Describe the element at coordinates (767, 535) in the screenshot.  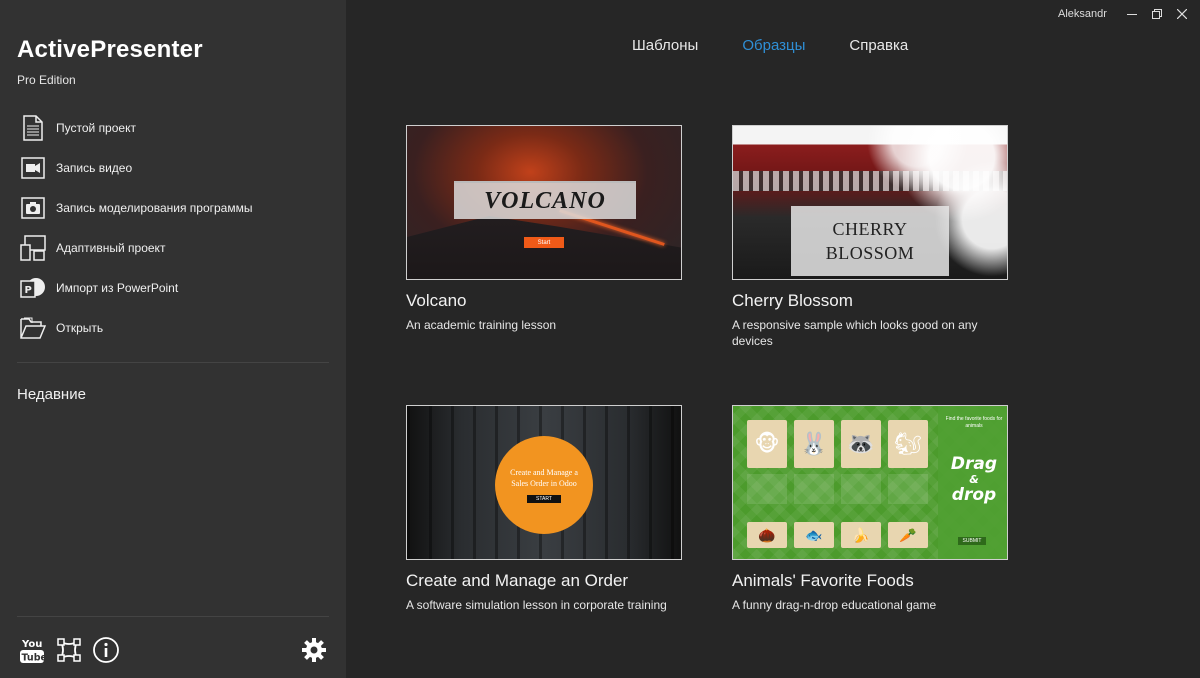
I see `acorn-card: 🌰` at that location.